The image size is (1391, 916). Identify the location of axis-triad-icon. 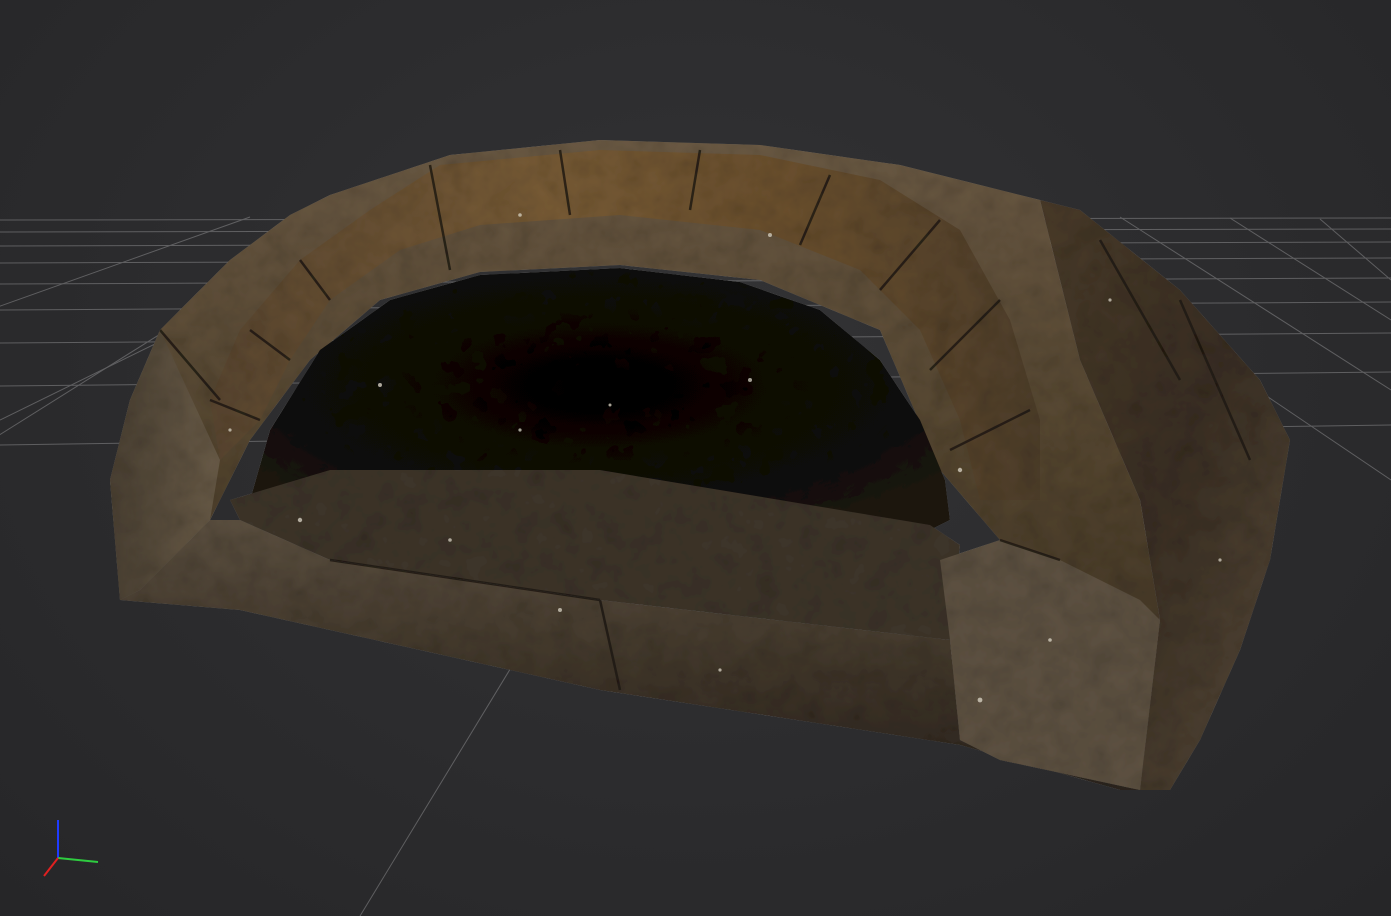
(71, 848).